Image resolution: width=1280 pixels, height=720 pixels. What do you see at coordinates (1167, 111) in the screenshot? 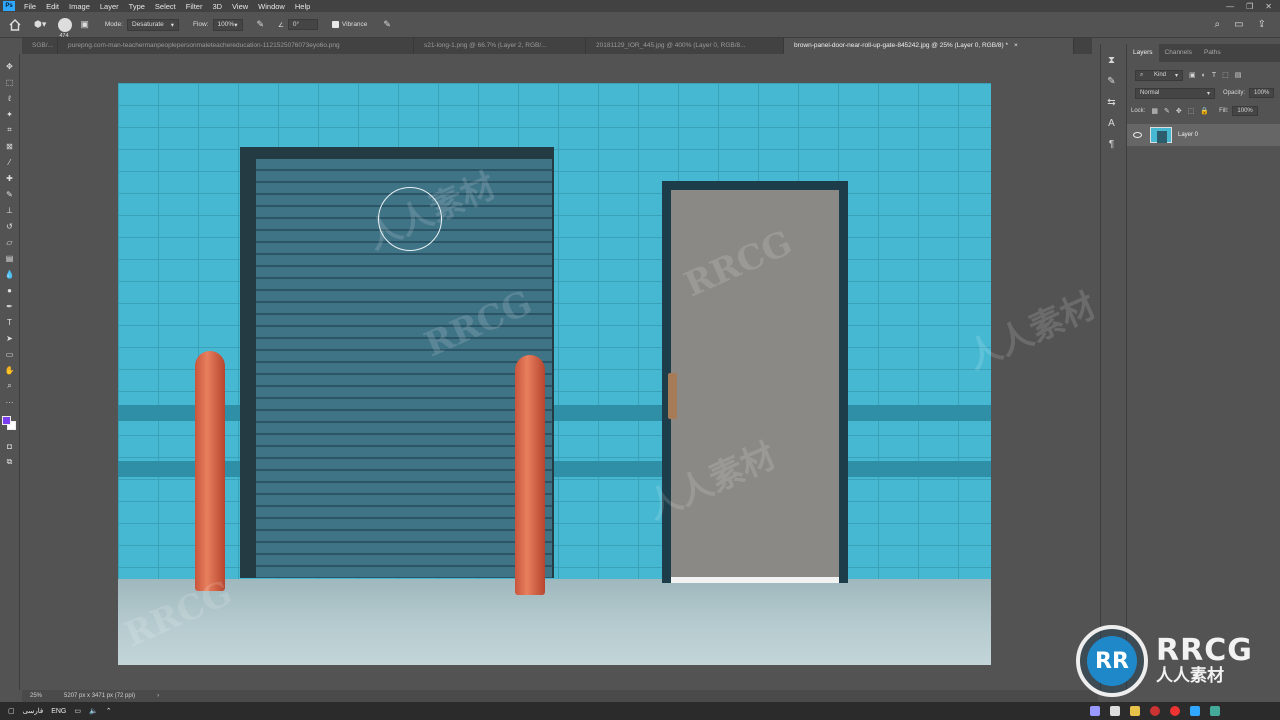
I see `lock-pixels-icon: ✎` at bounding box center [1167, 111].